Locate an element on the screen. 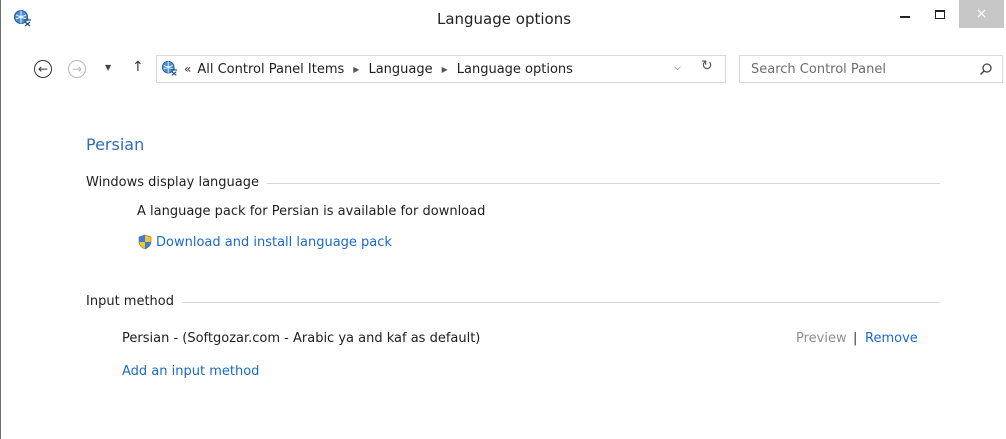 This screenshot has height=439, width=1006. close-icon: × is located at coordinates (981, 14).